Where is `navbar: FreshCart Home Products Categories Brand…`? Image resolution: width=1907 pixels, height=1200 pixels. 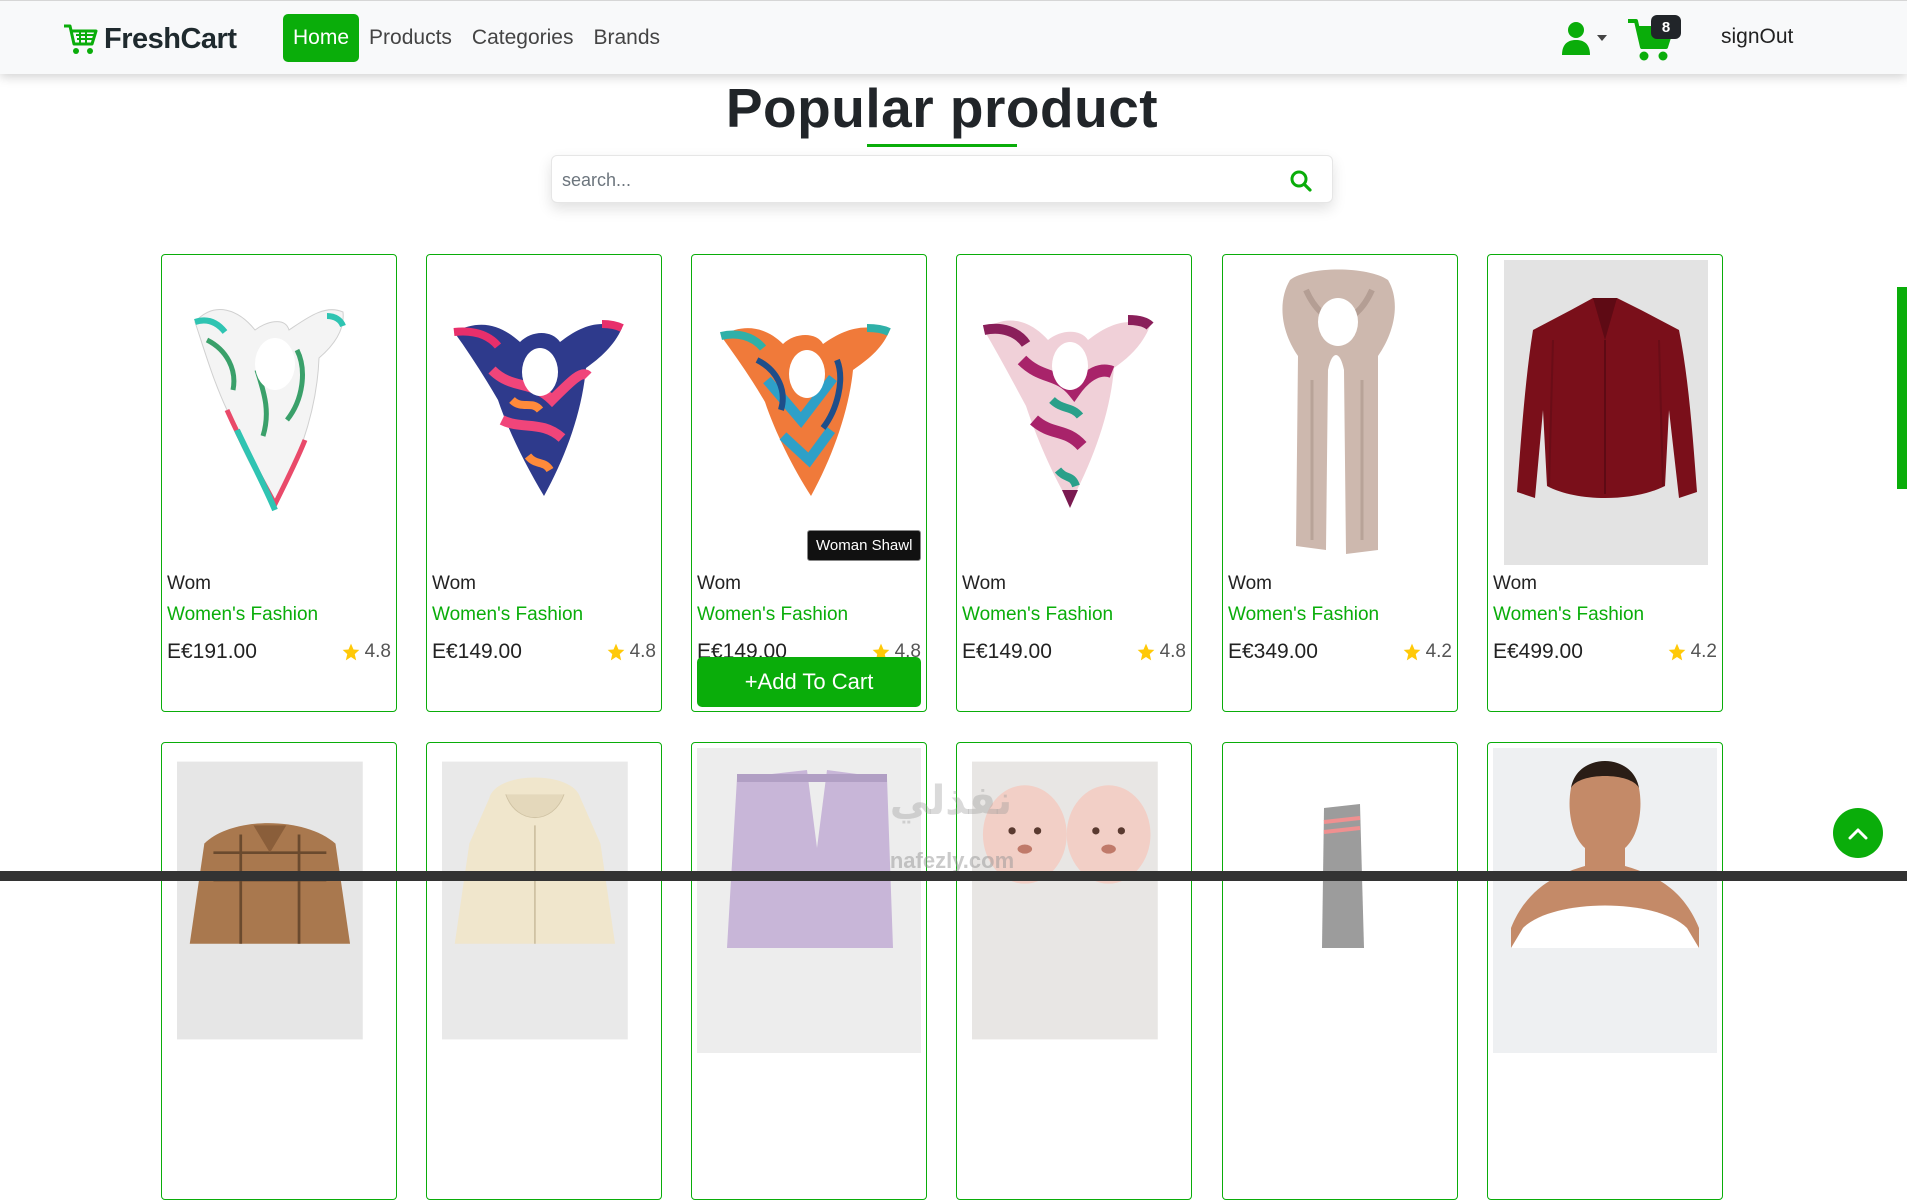
navbar: FreshCart Home Products Categories Brand… is located at coordinates (953, 37).